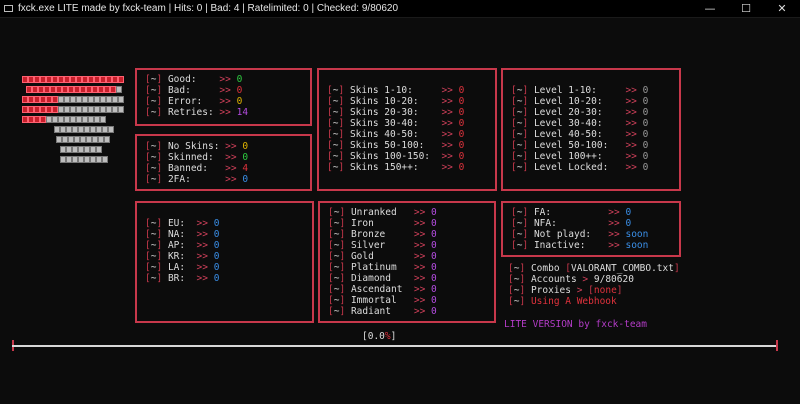  What do you see at coordinates (182, 278) in the screenshot?
I see `regions-row: [~] BR: >> 0` at bounding box center [182, 278].